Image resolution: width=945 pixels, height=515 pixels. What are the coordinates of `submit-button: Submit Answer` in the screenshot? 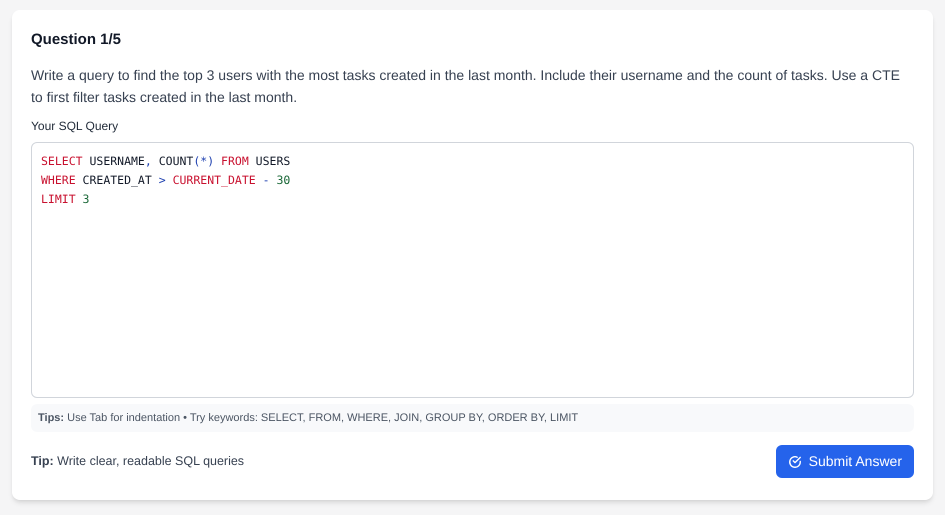 It's located at (845, 461).